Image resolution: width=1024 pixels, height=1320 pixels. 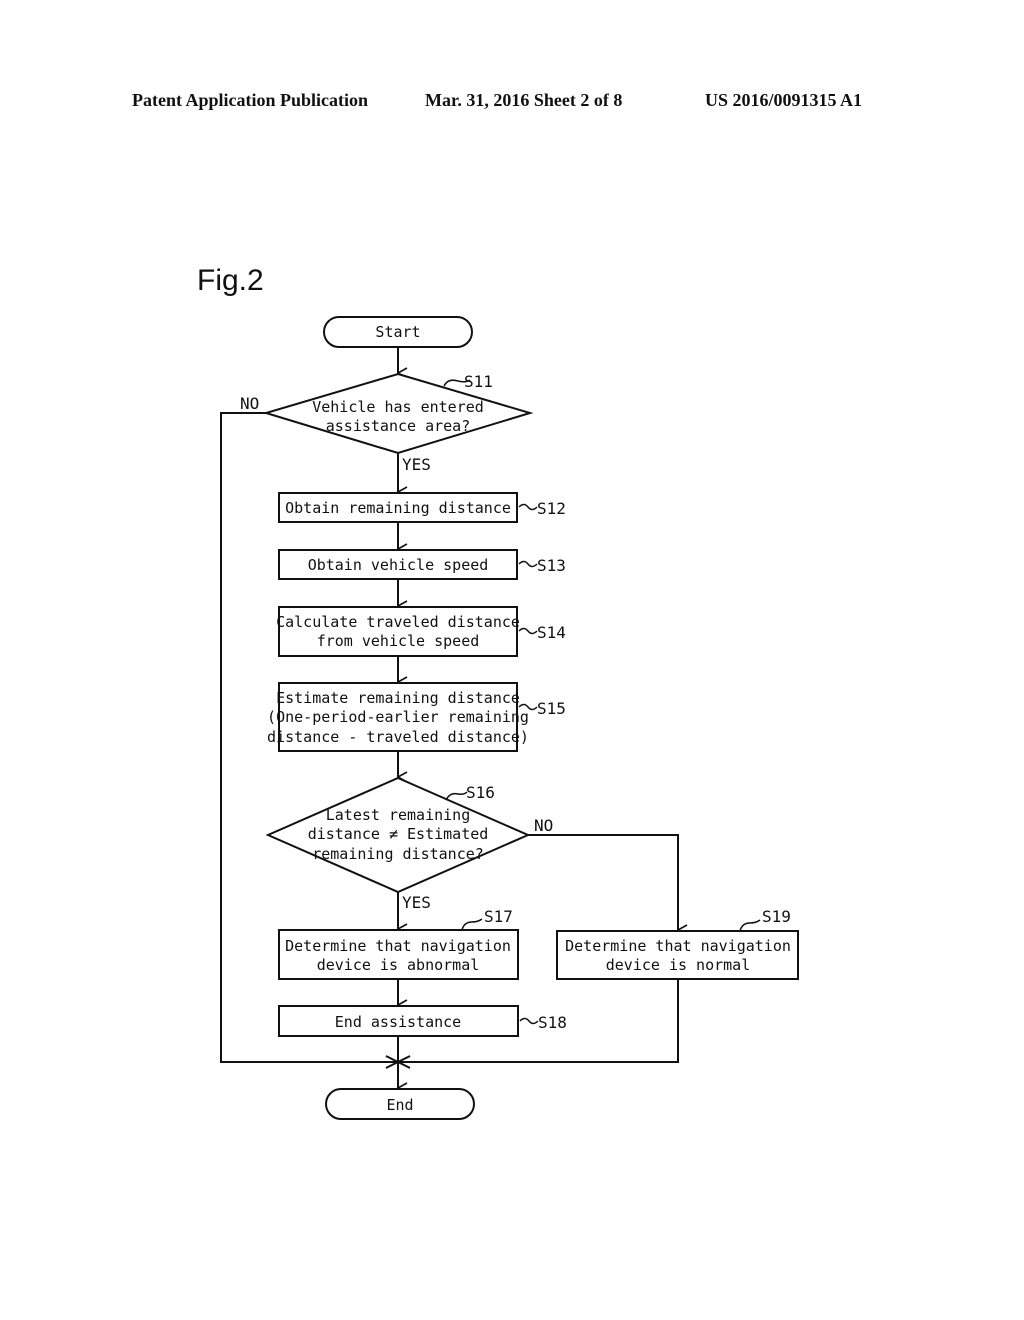 What do you see at coordinates (398, 834) in the screenshot?
I see `decision-s16-line-2: distance ≠ Estimated` at bounding box center [398, 834].